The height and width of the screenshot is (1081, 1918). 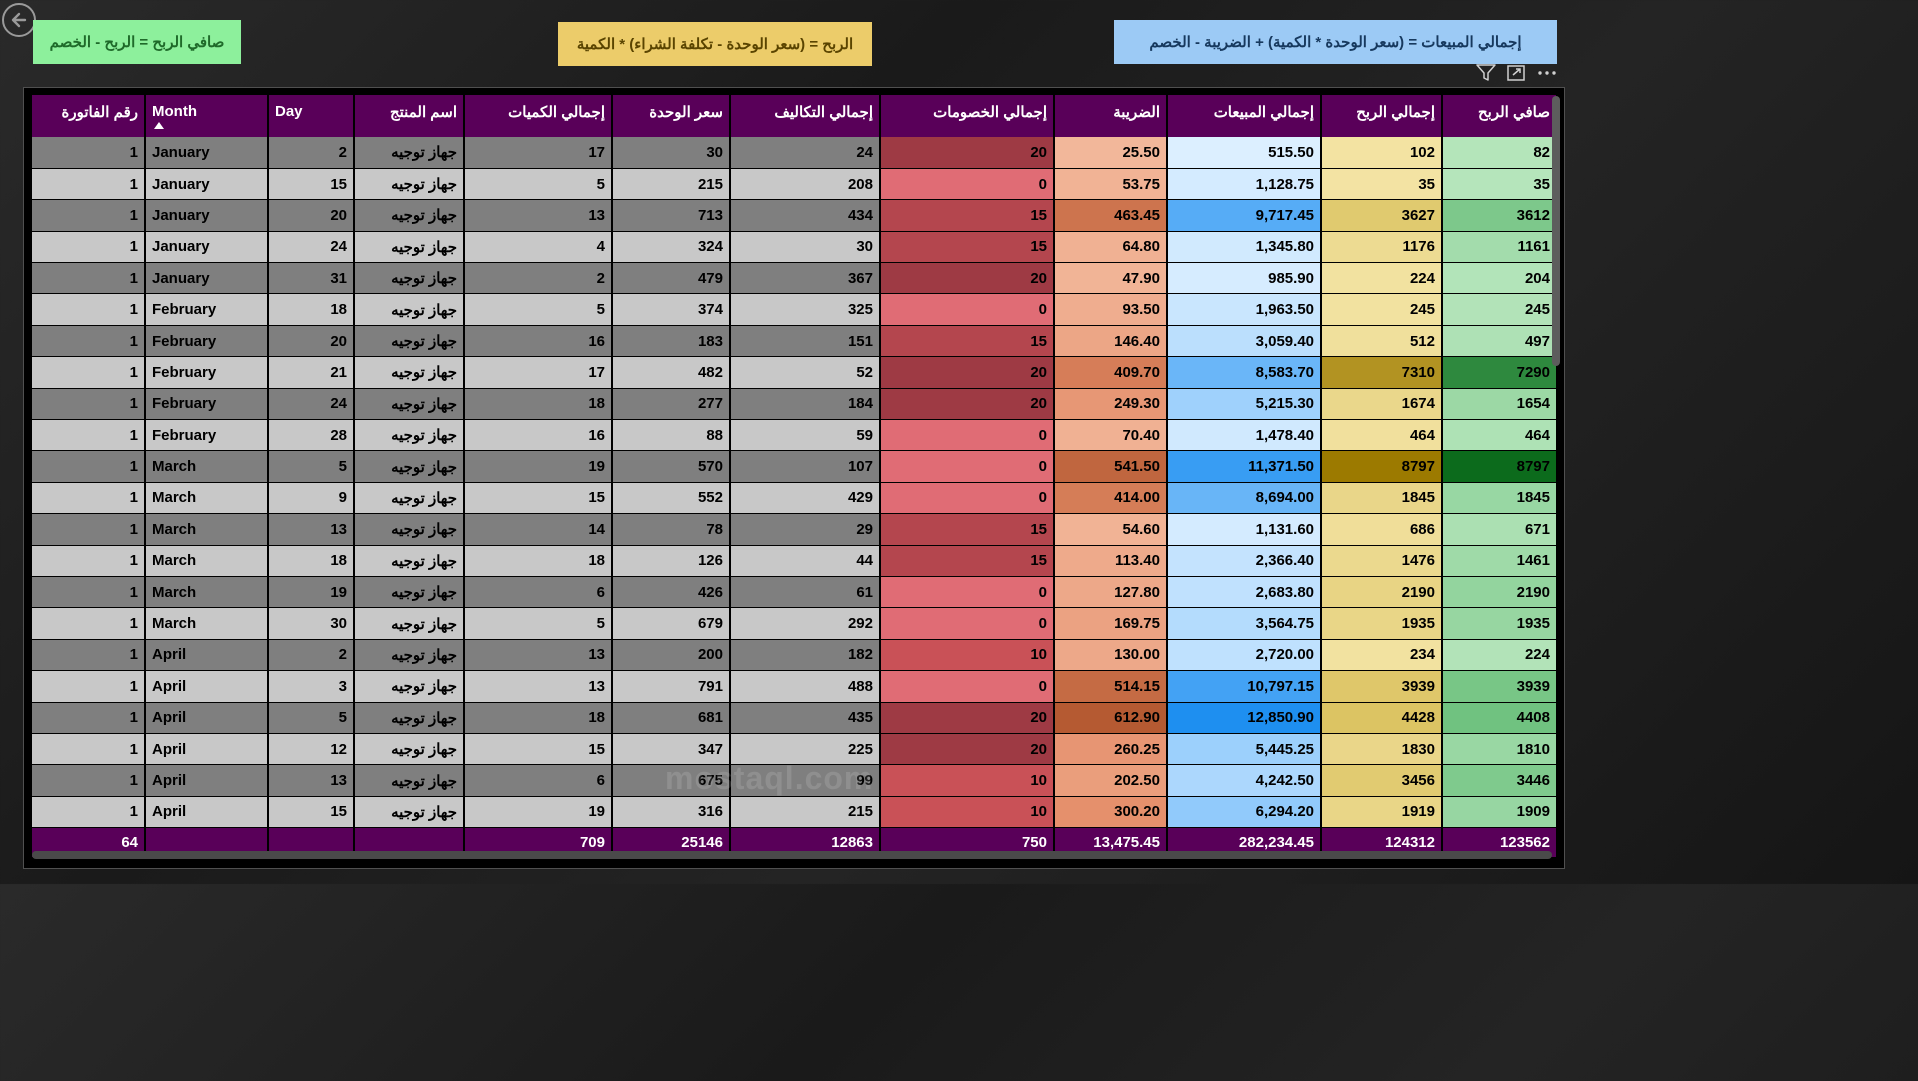 I want to click on cell-day: 5, so click(x=311, y=466).